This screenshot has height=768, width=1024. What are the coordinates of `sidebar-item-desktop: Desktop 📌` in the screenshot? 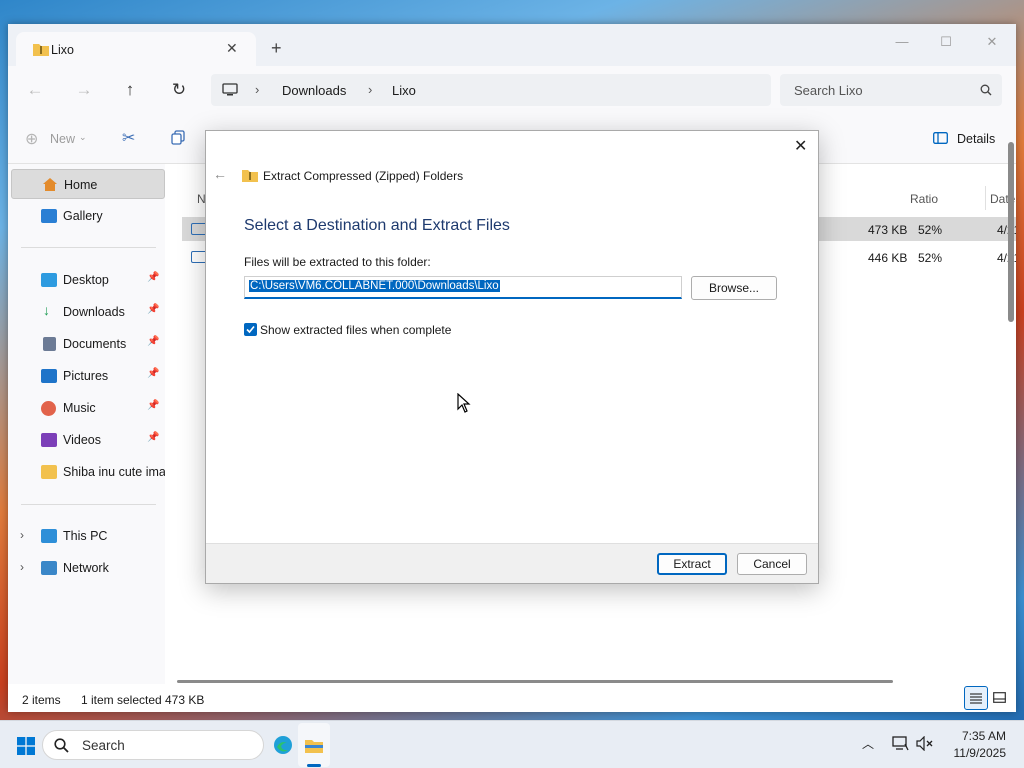 It's located at (88, 280).